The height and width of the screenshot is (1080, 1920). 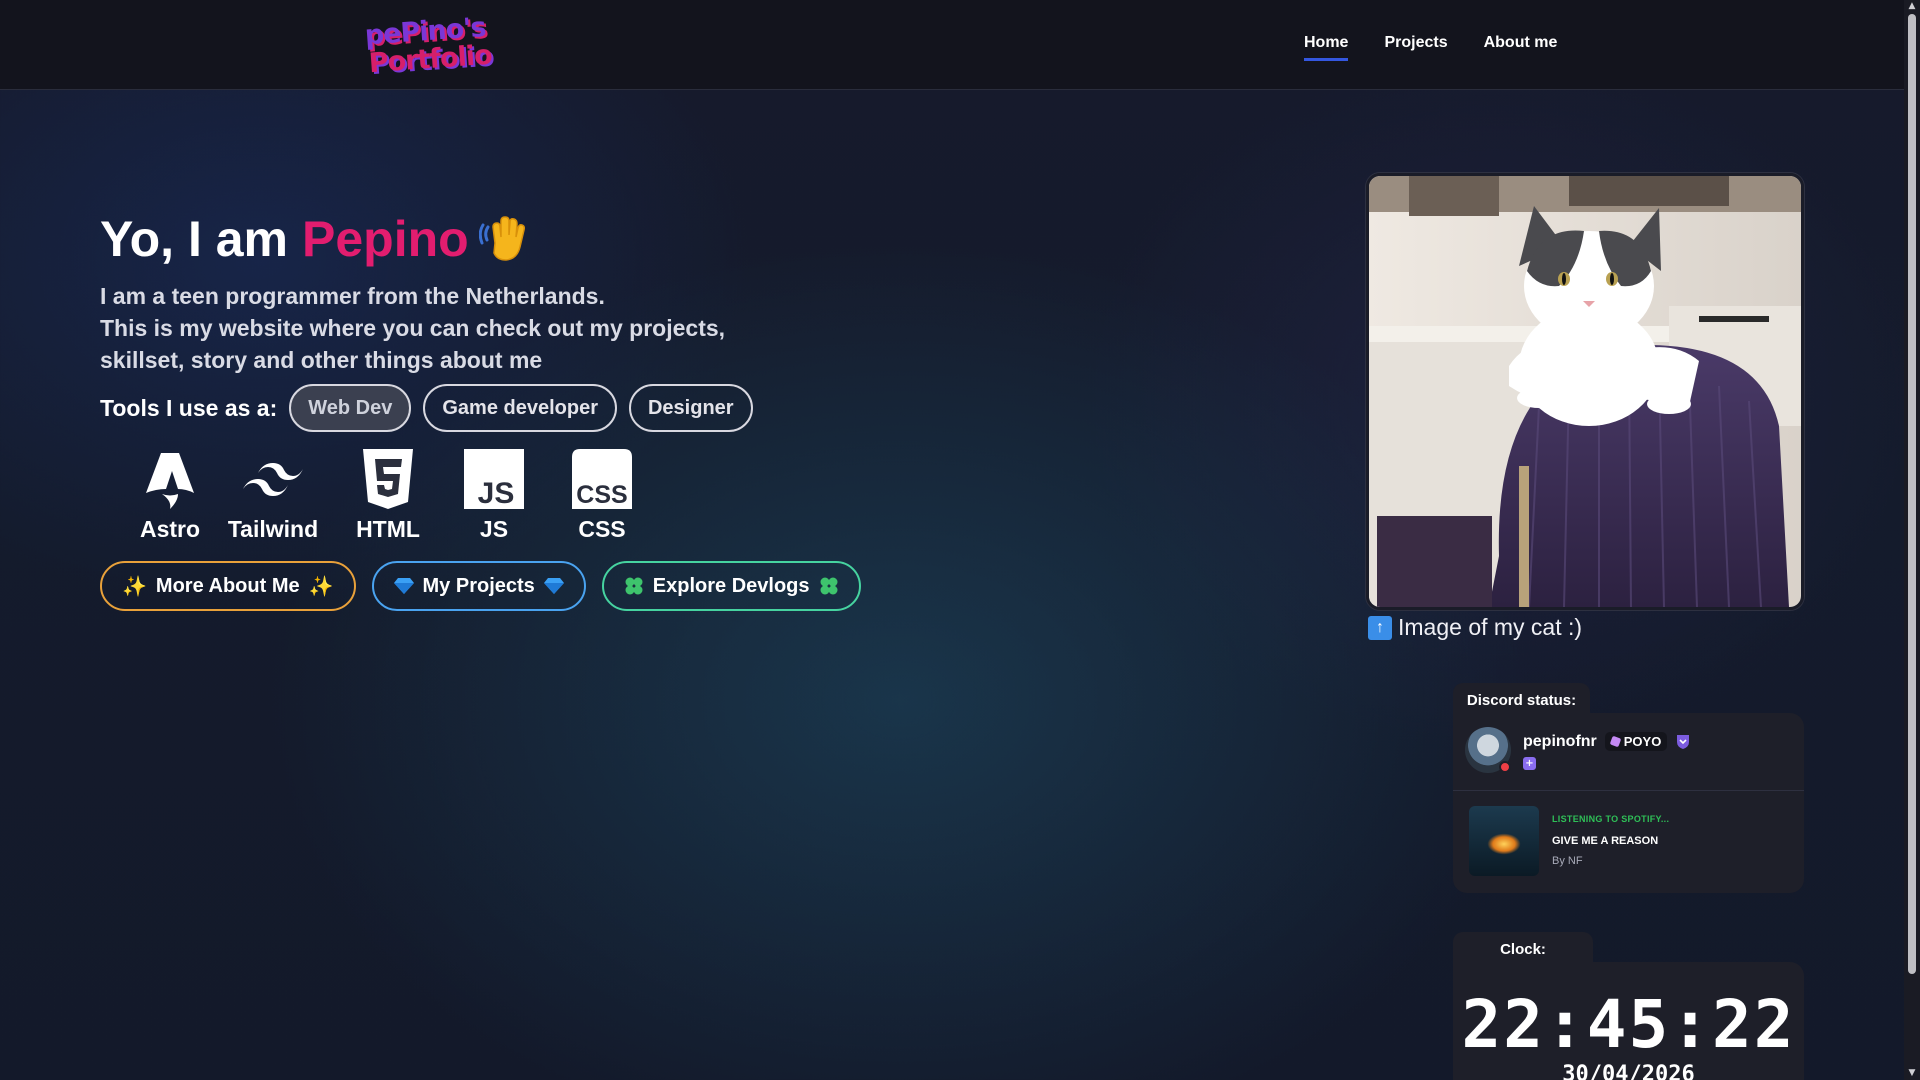 I want to click on nav-projects: Projects, so click(x=1415, y=47).